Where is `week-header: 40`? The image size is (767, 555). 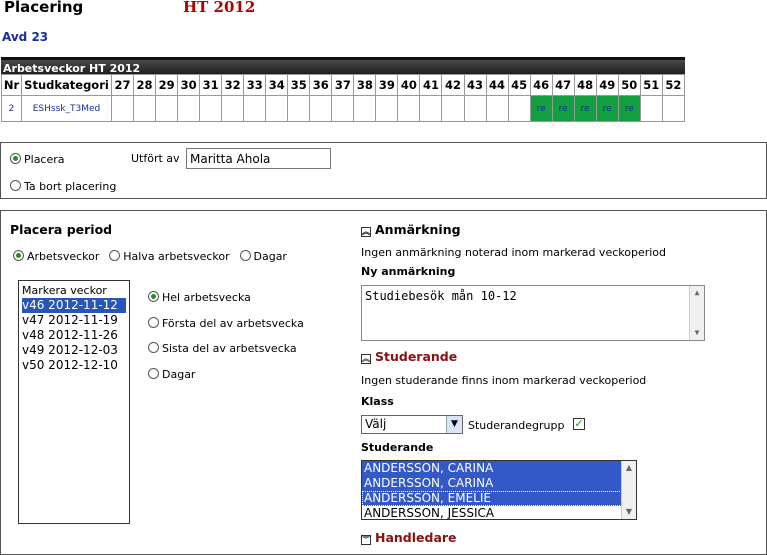
week-header: 40 is located at coordinates (409, 85).